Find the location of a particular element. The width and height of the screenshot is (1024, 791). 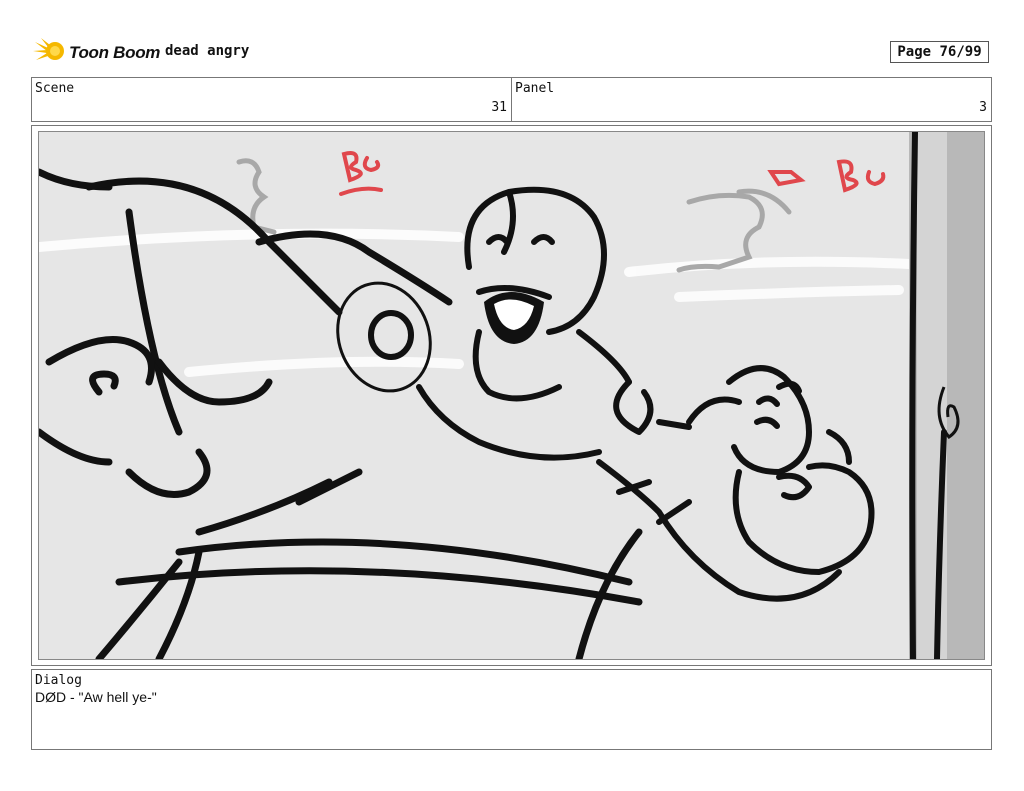

scene-panel-info: Scene 31 Panel 3 is located at coordinates (511, 99).